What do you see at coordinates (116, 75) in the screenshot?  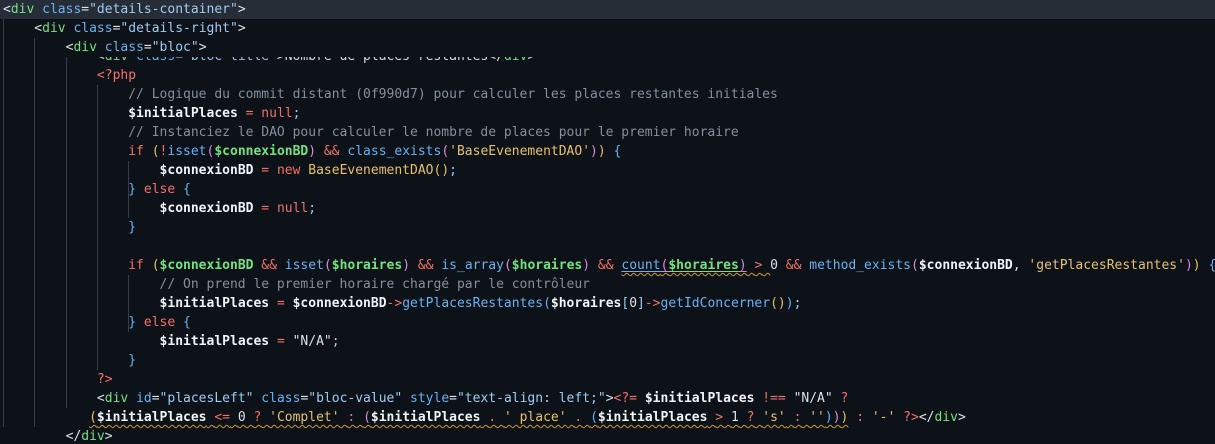 I see `code-line: <?php` at bounding box center [116, 75].